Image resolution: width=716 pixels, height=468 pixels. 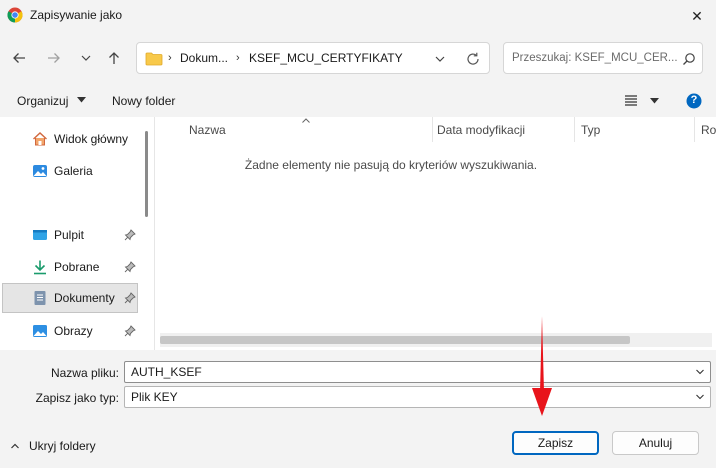 What do you see at coordinates (326, 58) in the screenshot?
I see `breadcrumb-current-folder: KSEF_MCU_CERTYFIKATY` at bounding box center [326, 58].